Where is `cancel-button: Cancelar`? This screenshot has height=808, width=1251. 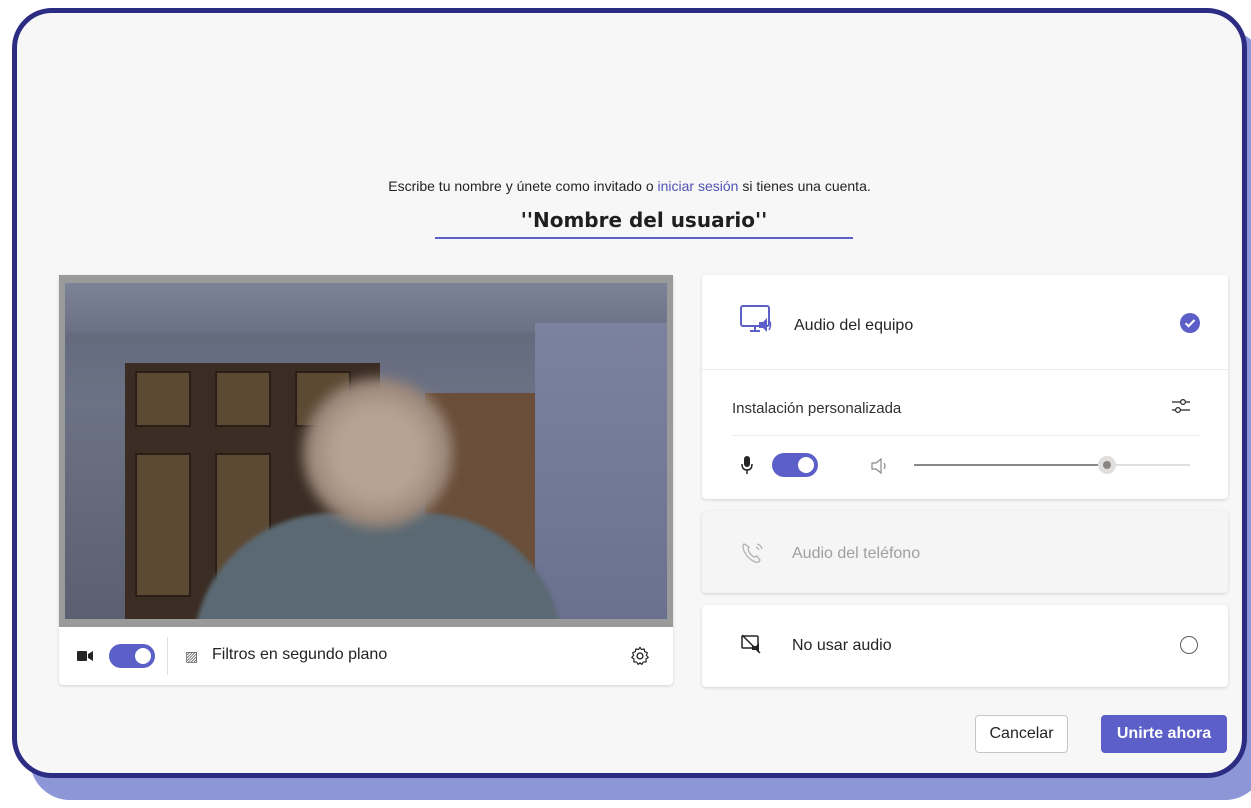
cancel-button: Cancelar is located at coordinates (1021, 734).